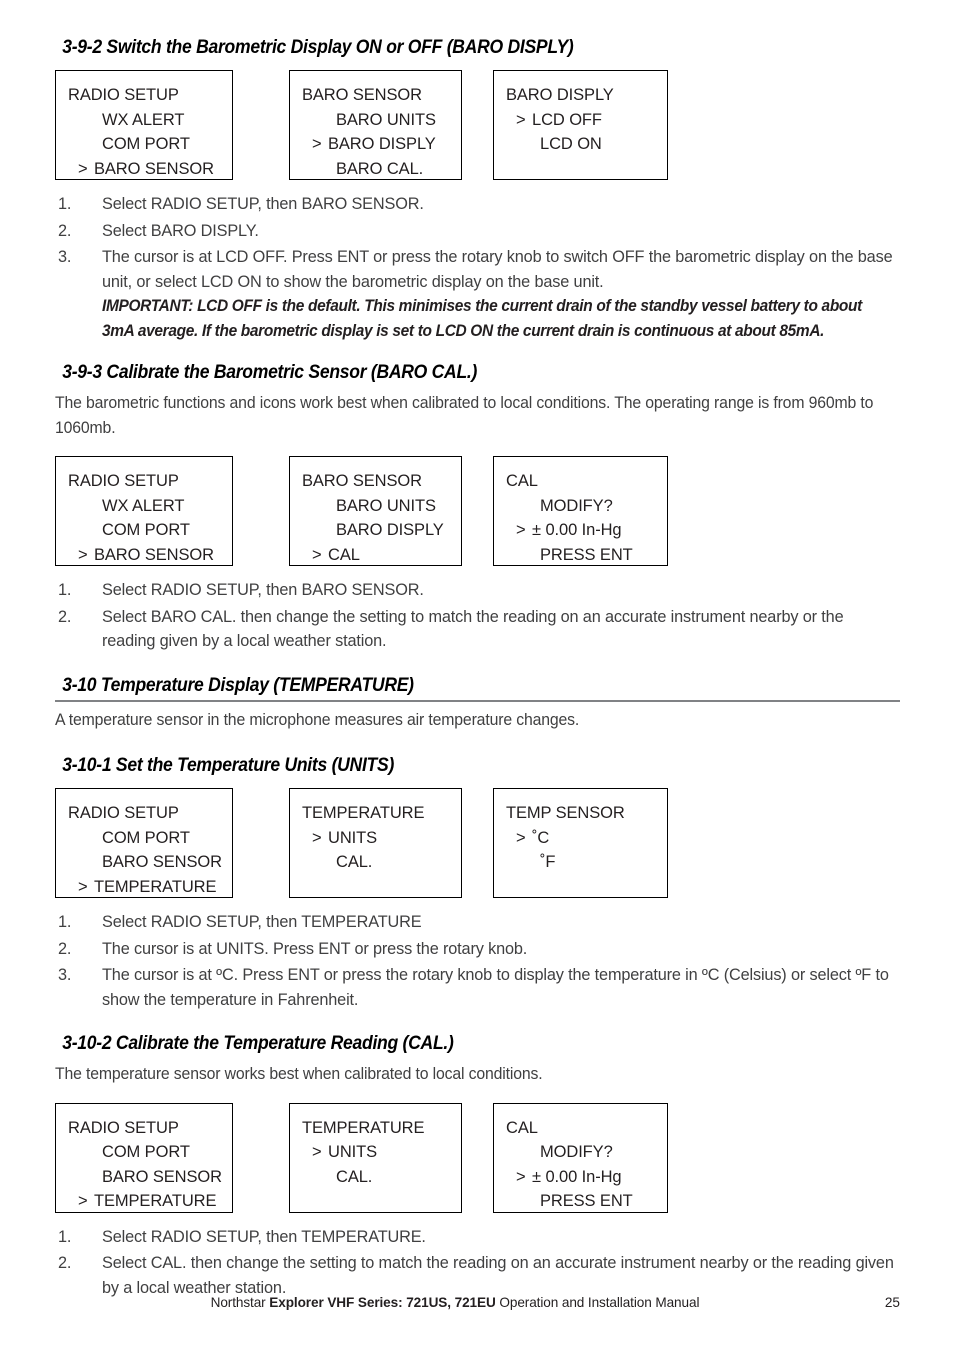 This screenshot has width=954, height=1347. Describe the element at coordinates (571, 144) in the screenshot. I see `menu-item: LCD ON` at that location.